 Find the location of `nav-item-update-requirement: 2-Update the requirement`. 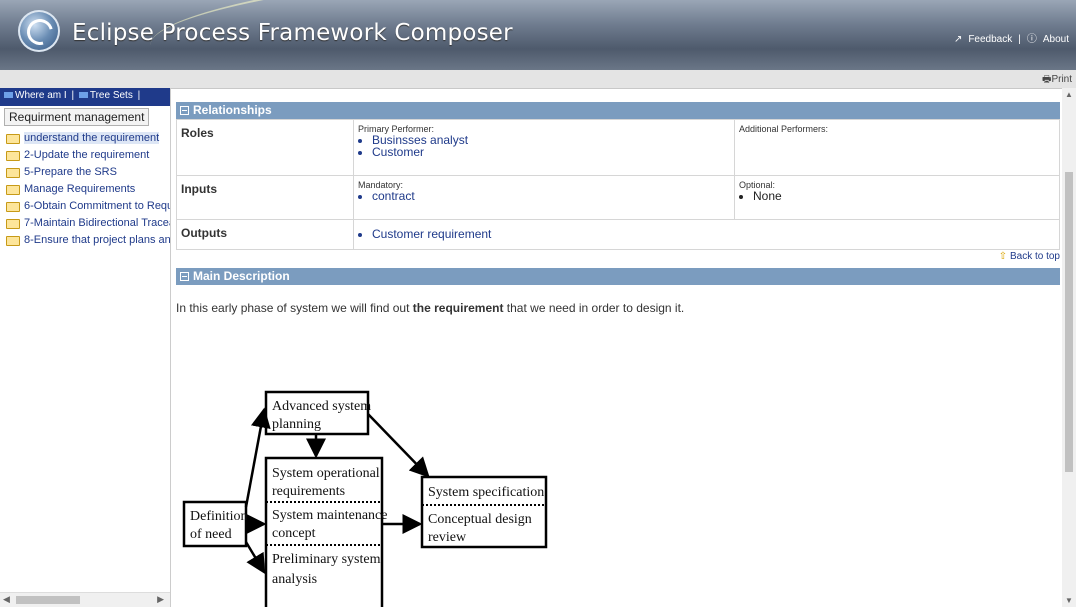

nav-item-update-requirement: 2-Update the requirement is located at coordinates (85, 155).